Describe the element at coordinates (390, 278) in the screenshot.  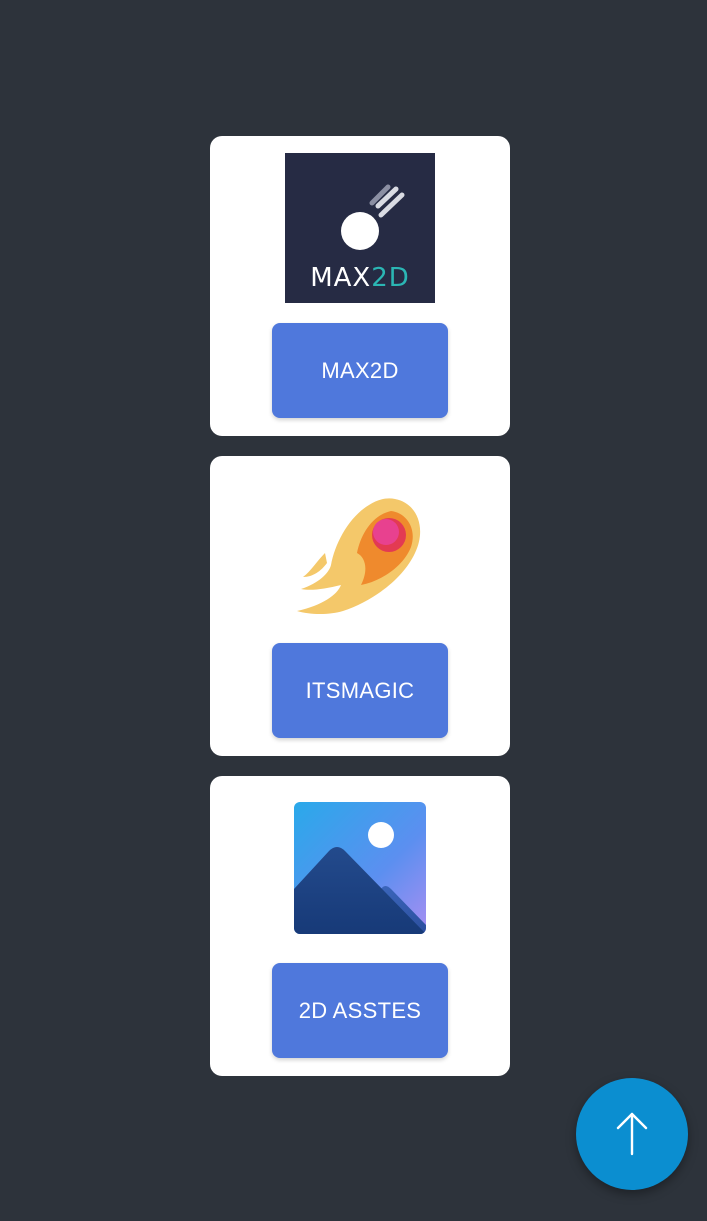
I see `max2d-logo-text-accent: 2D` at that location.